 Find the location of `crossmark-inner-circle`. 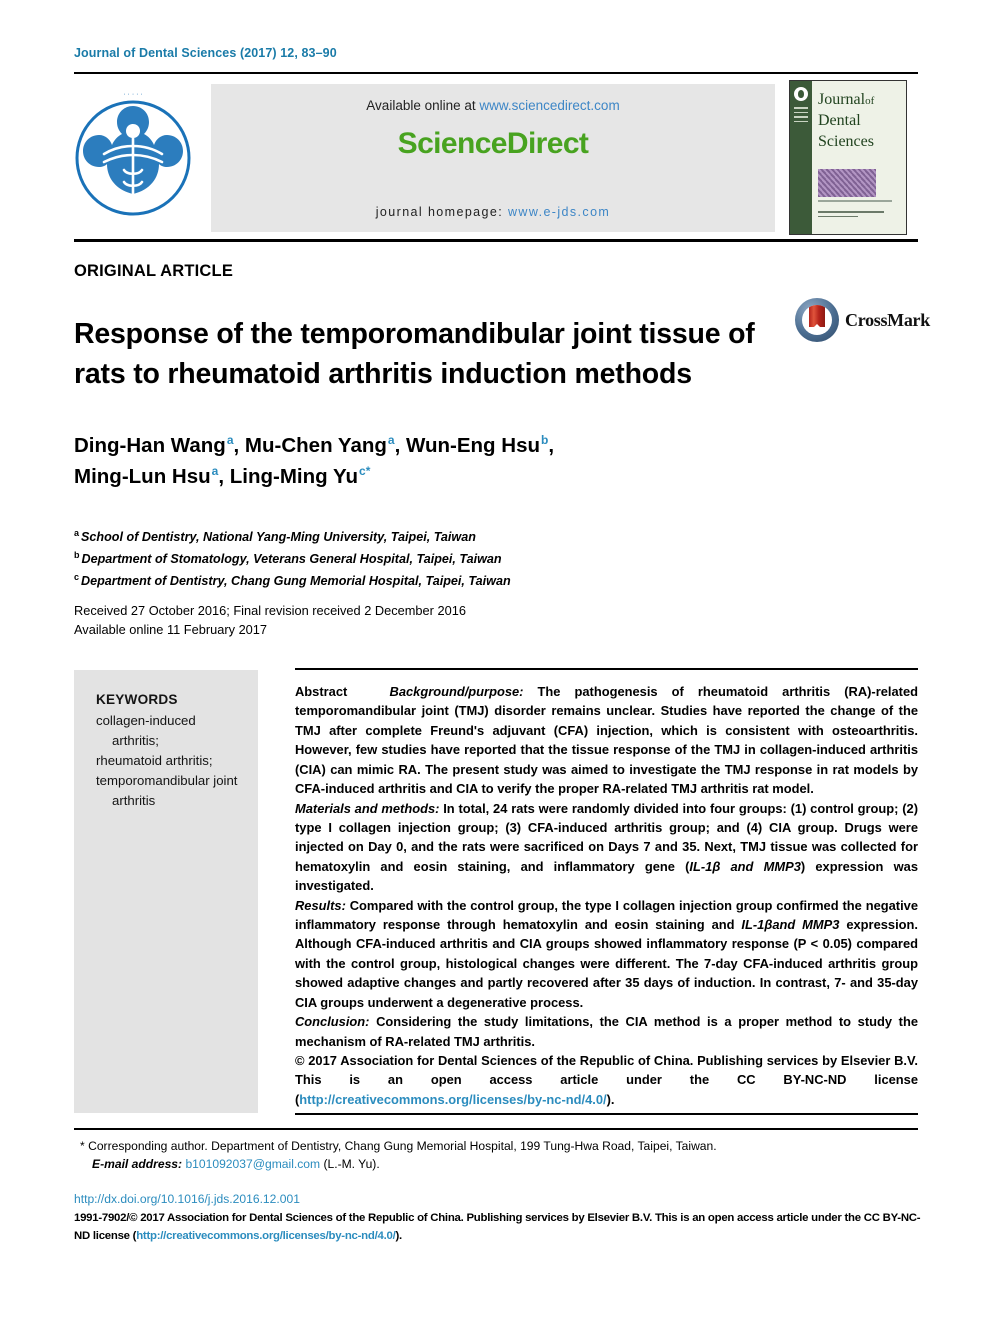

crossmark-inner-circle is located at coordinates (817, 320).